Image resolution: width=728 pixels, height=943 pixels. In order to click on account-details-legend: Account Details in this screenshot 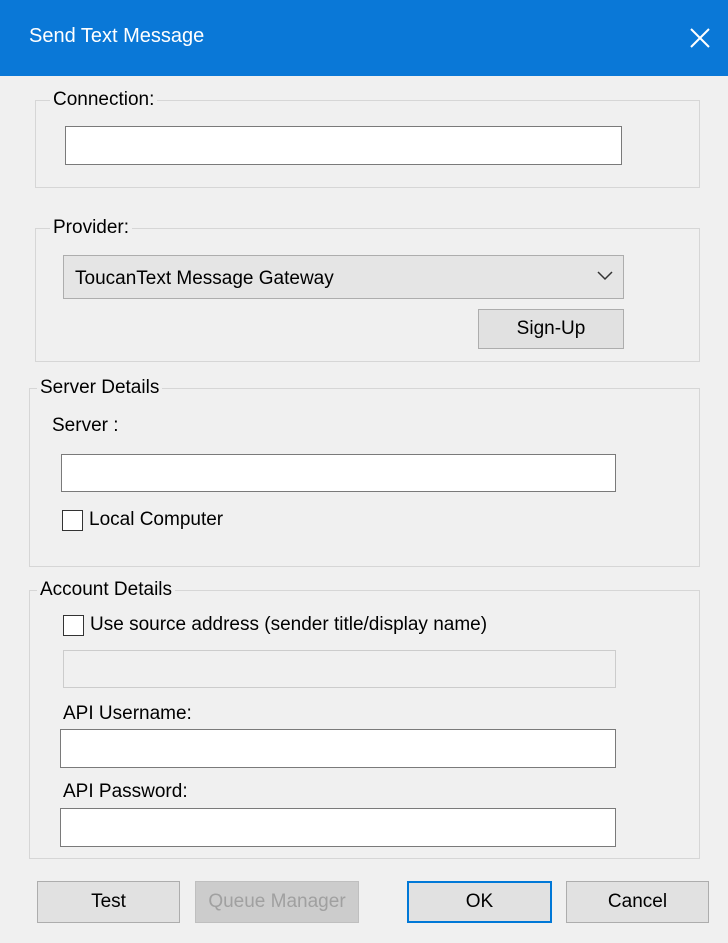, I will do `click(106, 590)`.